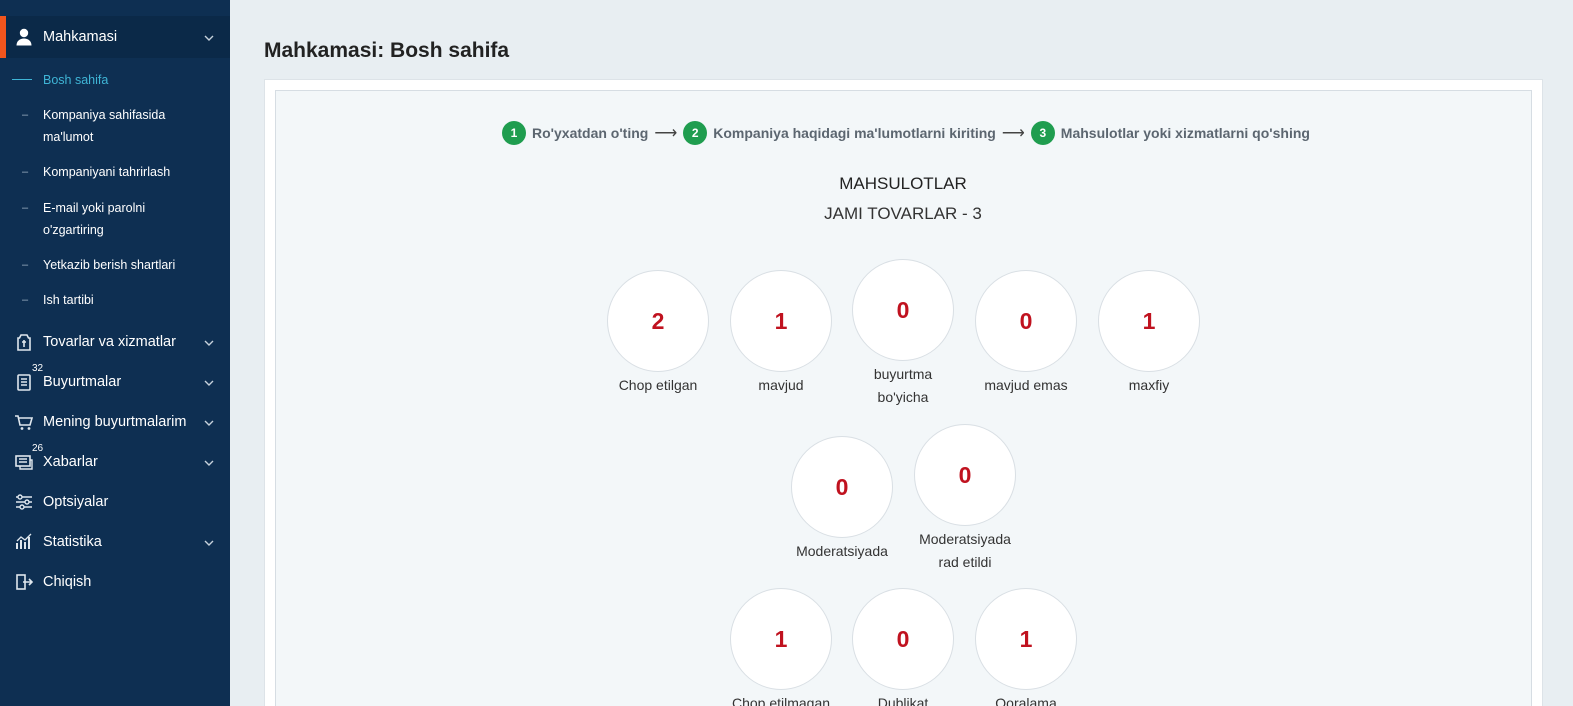  What do you see at coordinates (80, 37) in the screenshot?
I see `sidebar-section-label: Mahkamasi` at bounding box center [80, 37].